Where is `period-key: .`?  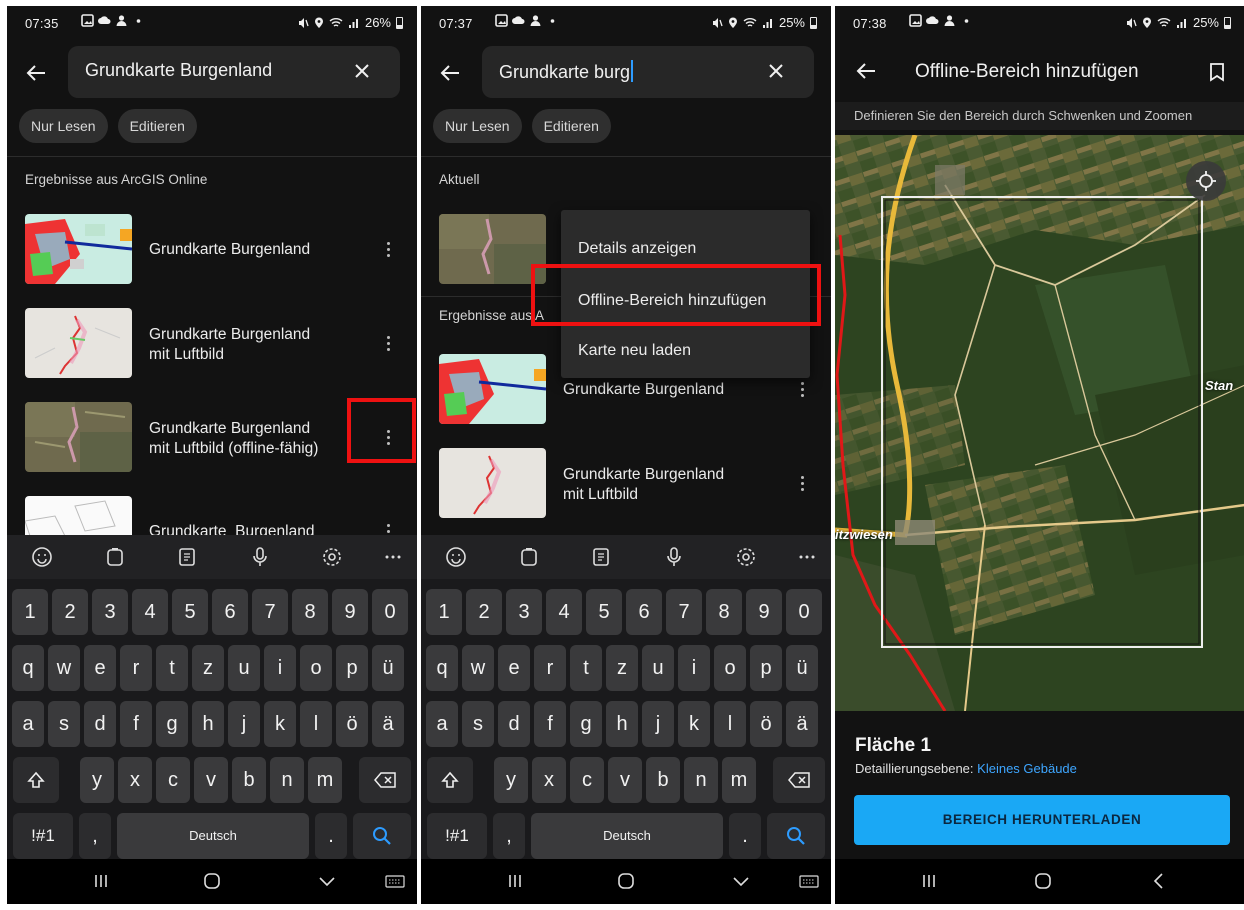
period-key: . is located at coordinates (745, 836).